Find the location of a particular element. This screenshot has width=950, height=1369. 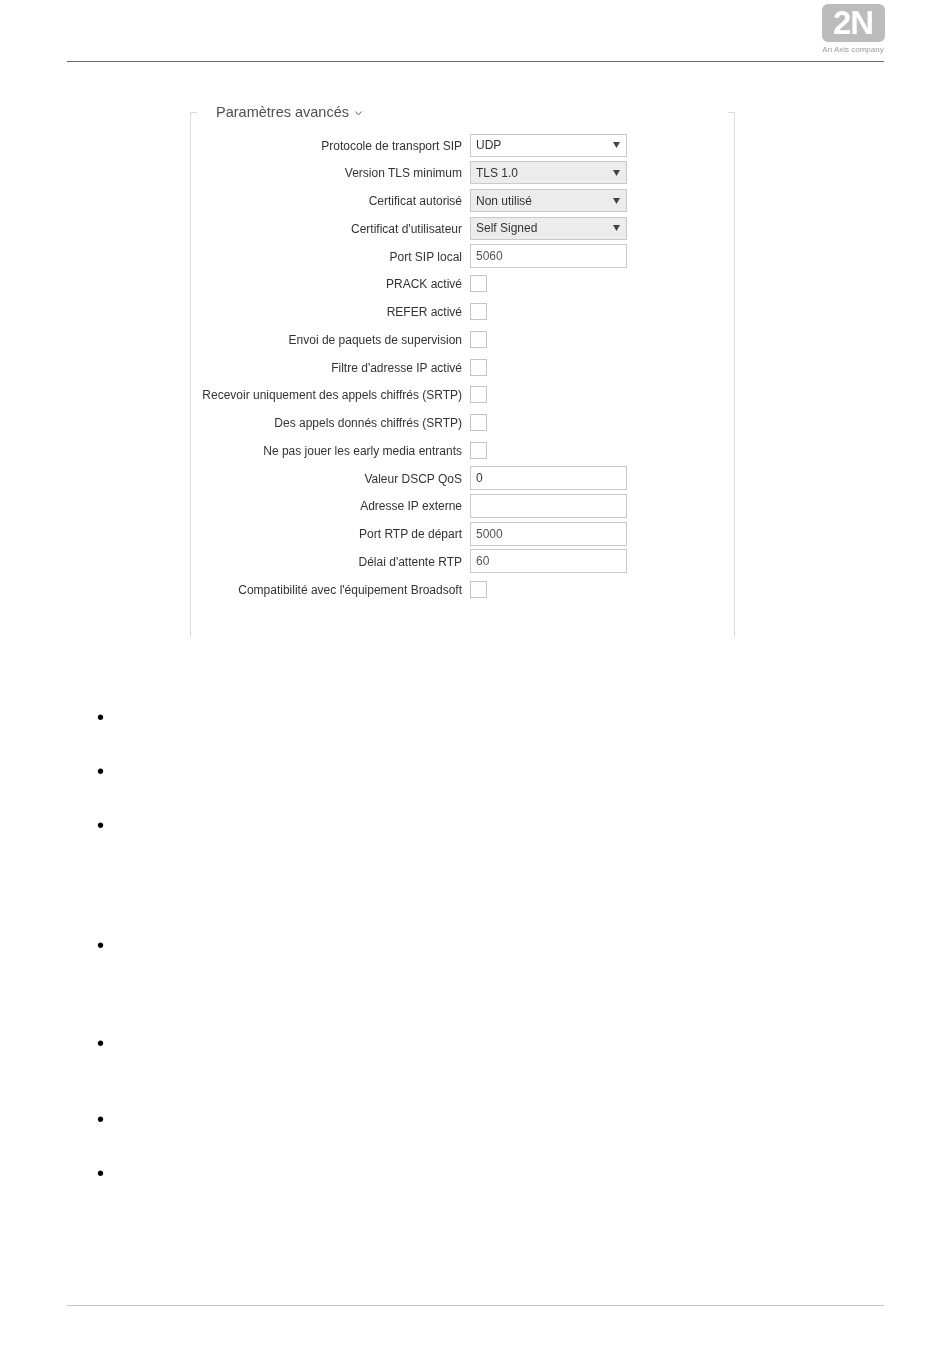

field-label: PRACK activé is located at coordinates (423, 284).